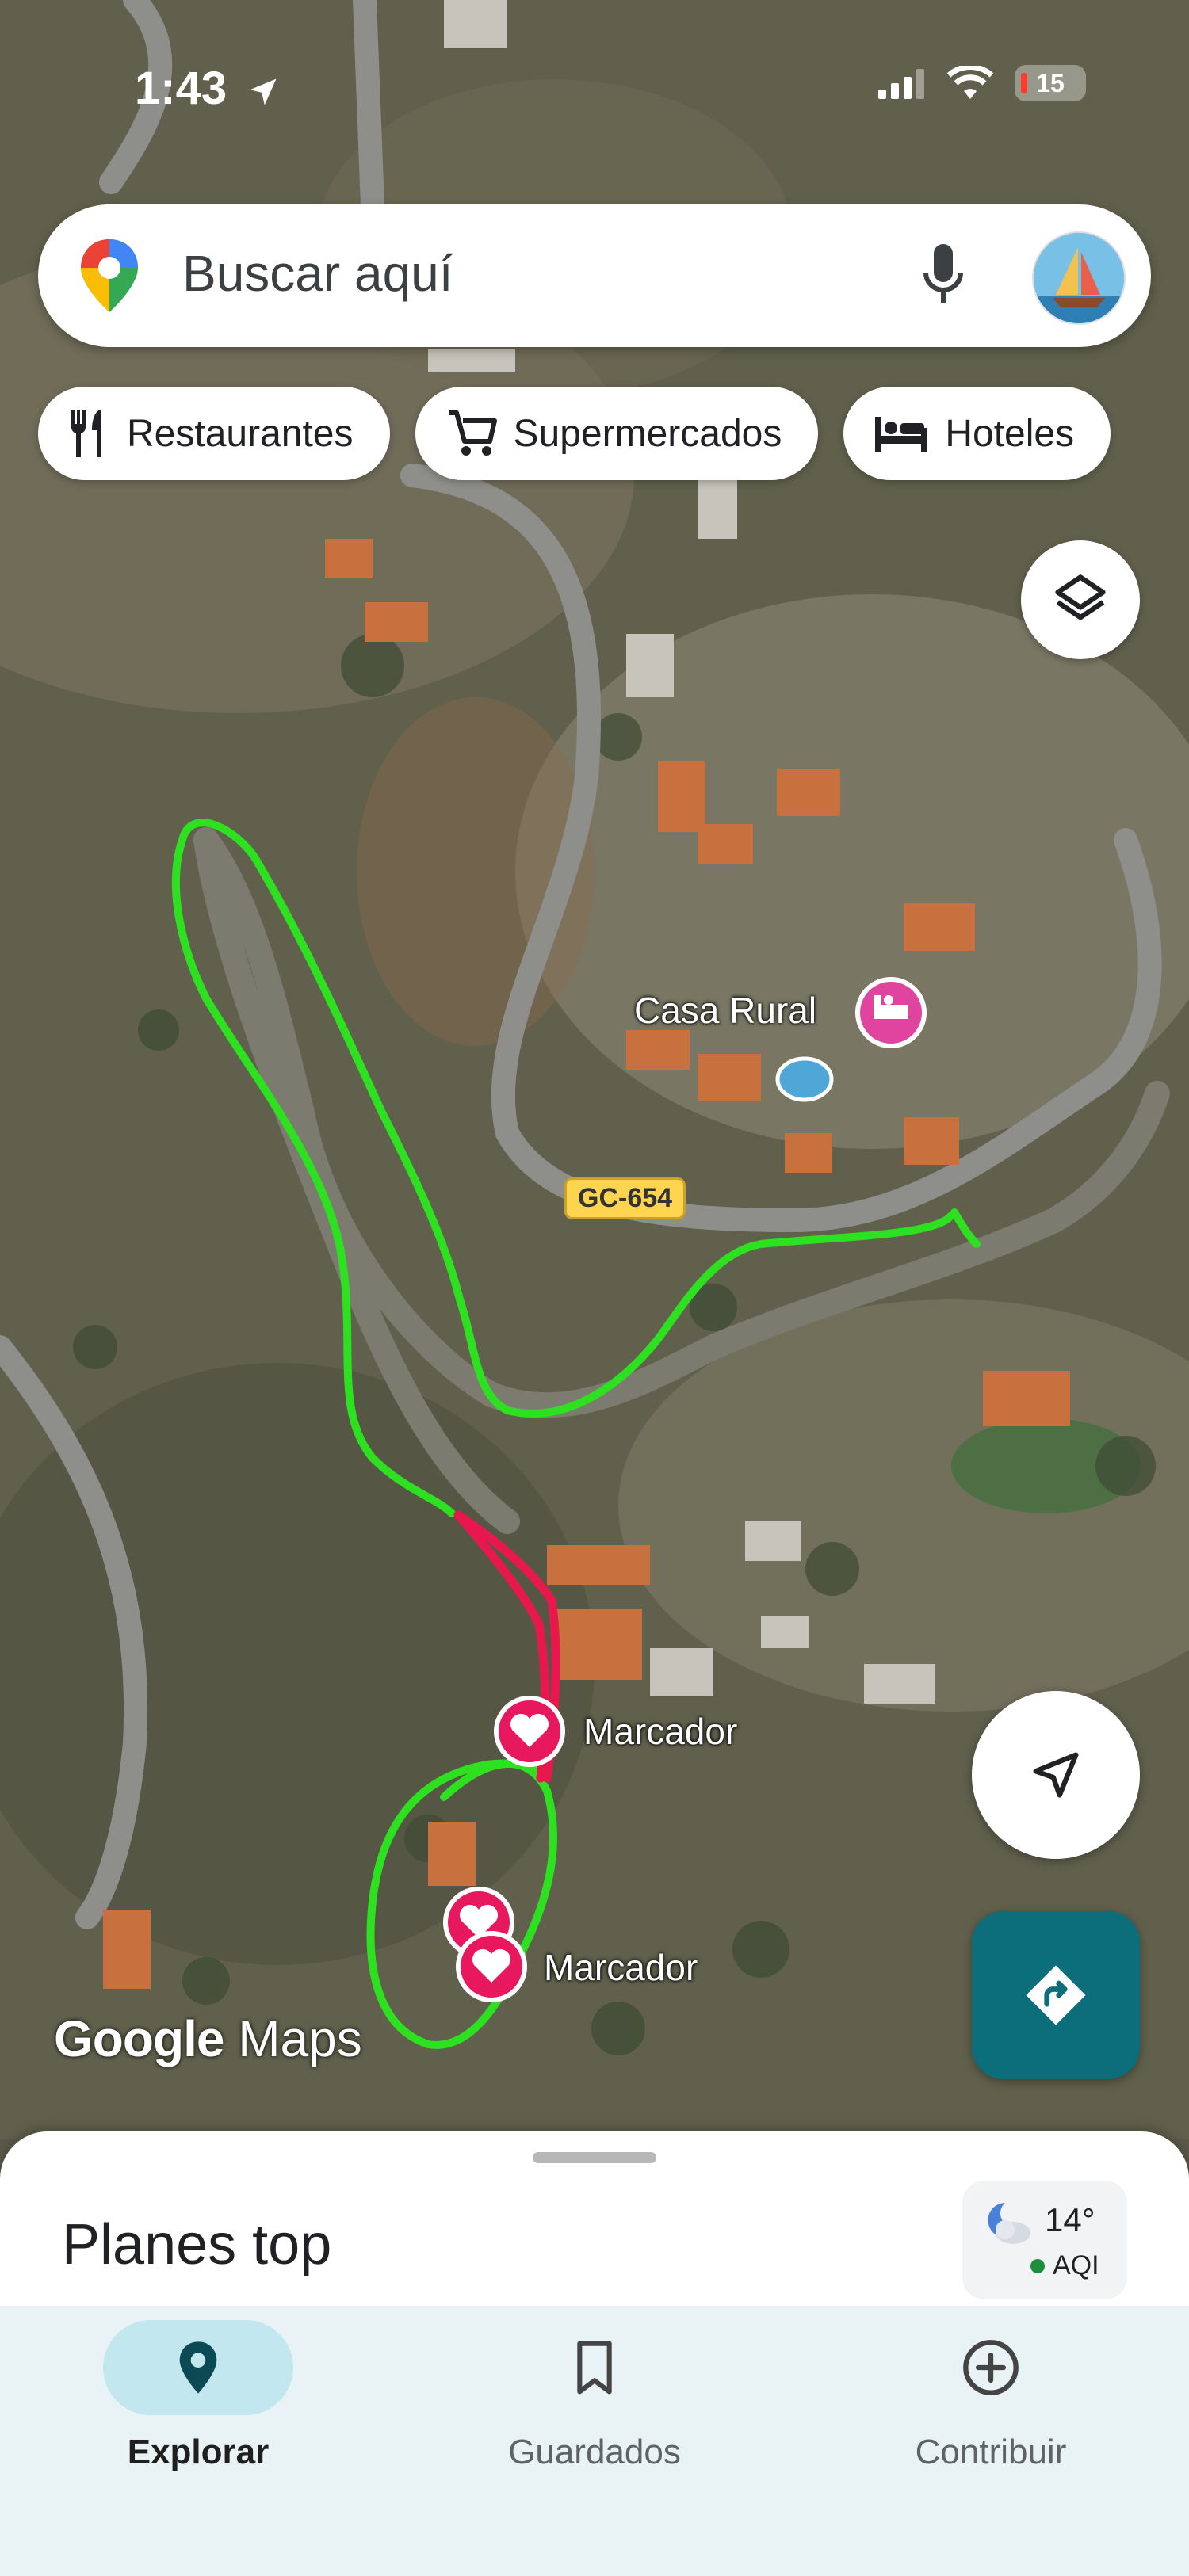 The width and height of the screenshot is (1189, 2576). What do you see at coordinates (901, 84) in the screenshot?
I see `signal-icon` at bounding box center [901, 84].